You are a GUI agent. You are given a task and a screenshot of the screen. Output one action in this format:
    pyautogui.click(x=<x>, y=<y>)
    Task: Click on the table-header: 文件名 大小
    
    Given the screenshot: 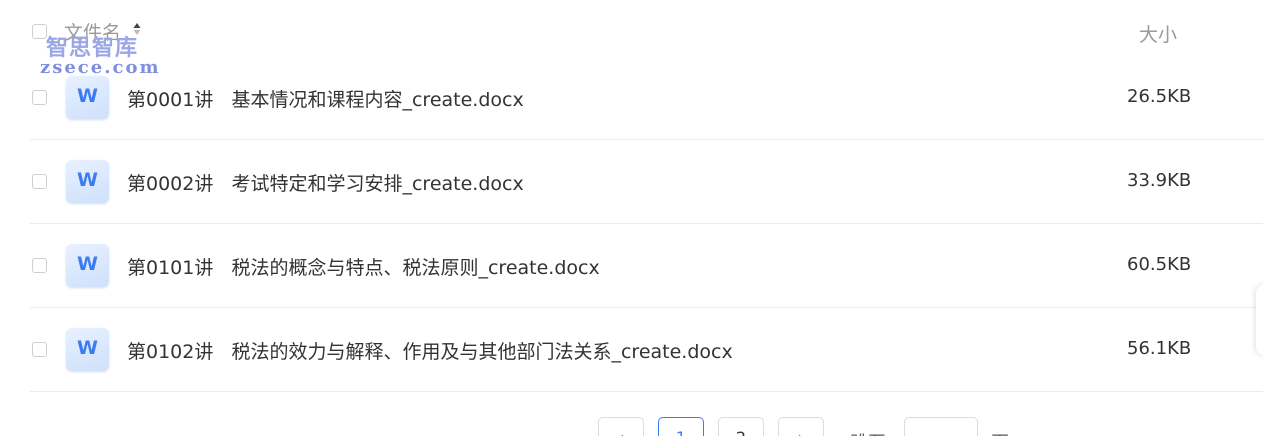 What is the action you would take?
    pyautogui.click(x=631, y=31)
    